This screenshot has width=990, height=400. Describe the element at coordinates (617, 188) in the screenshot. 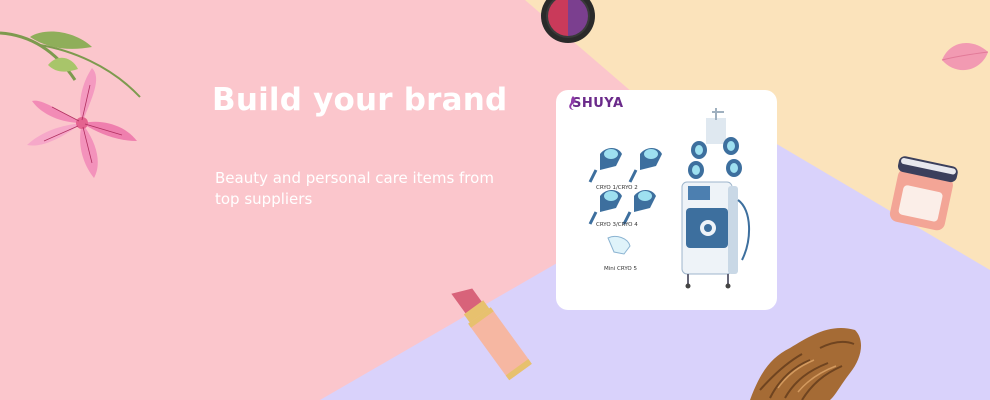

I see `label-cryo-1-2: CRYO 1/CRYO 2` at that location.